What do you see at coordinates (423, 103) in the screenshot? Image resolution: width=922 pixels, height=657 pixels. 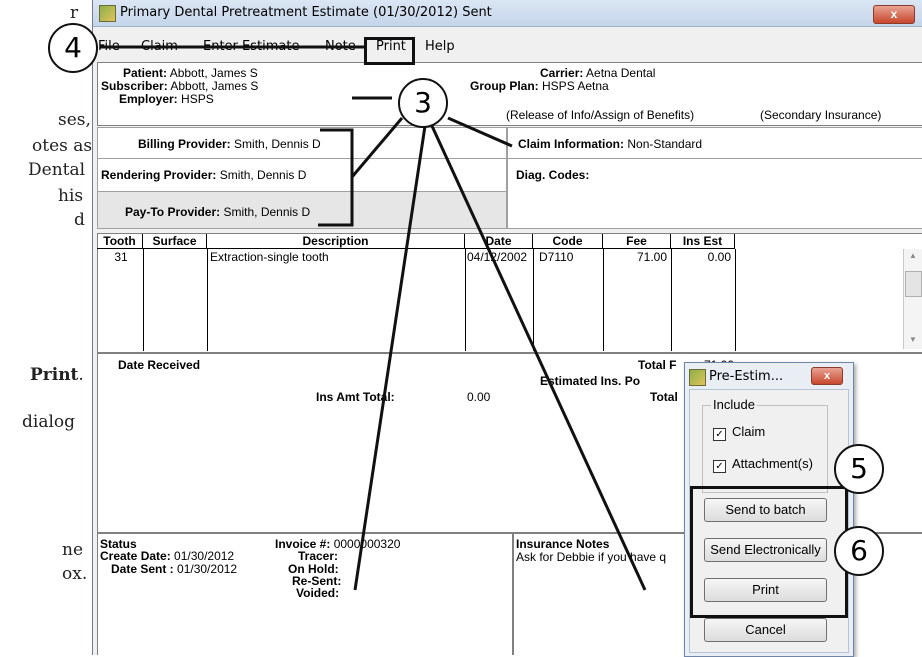 I see `callout-3: 3` at bounding box center [423, 103].